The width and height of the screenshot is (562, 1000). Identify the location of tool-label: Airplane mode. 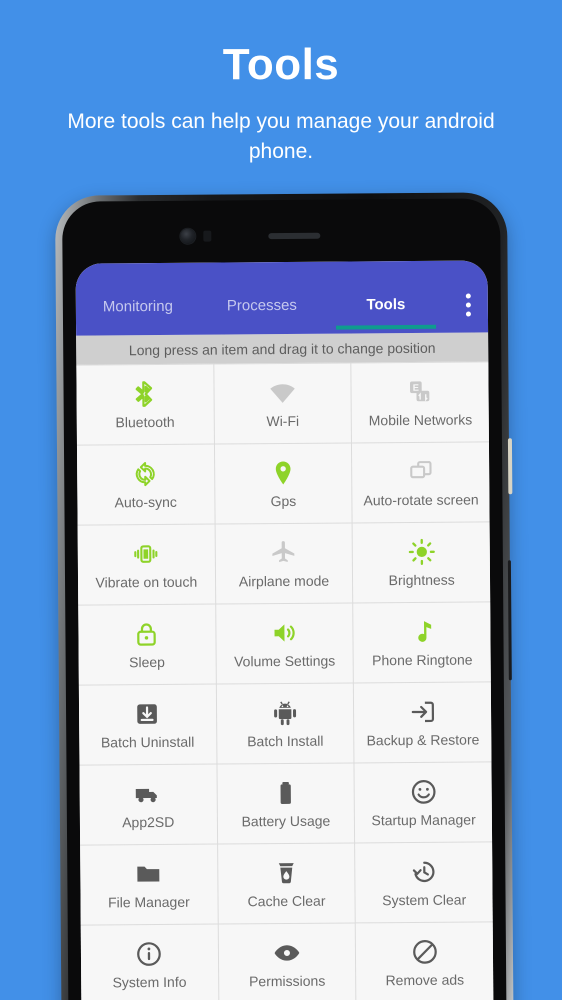
(284, 581).